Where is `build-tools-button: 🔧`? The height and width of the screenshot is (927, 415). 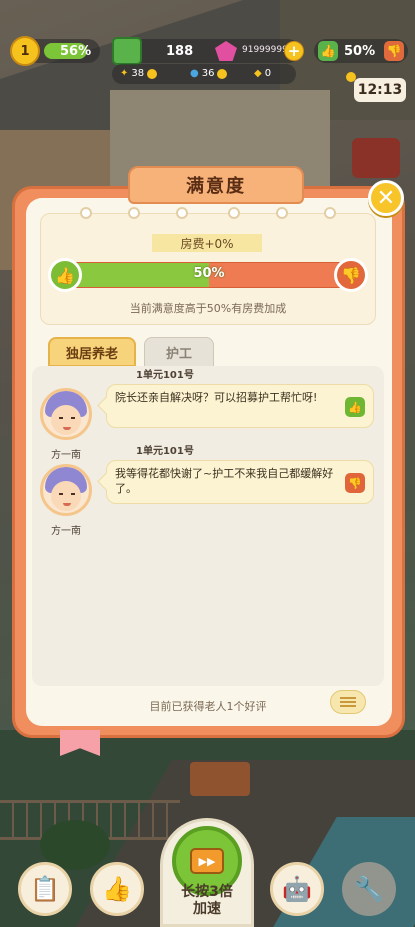 build-tools-button: 🔧 is located at coordinates (369, 889).